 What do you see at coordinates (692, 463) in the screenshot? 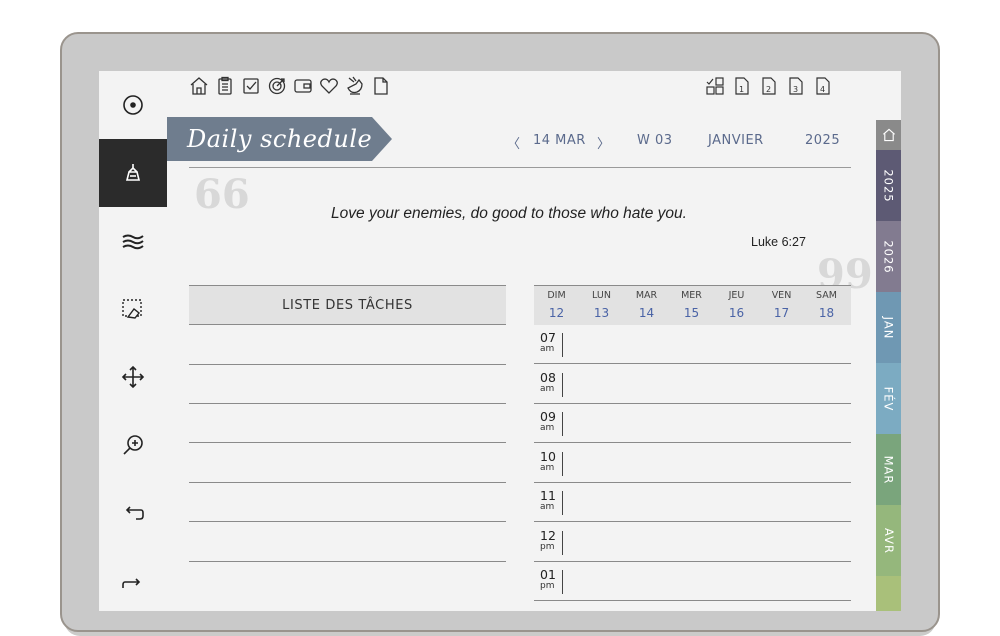
I see `hour-row: 10 am` at bounding box center [692, 463].